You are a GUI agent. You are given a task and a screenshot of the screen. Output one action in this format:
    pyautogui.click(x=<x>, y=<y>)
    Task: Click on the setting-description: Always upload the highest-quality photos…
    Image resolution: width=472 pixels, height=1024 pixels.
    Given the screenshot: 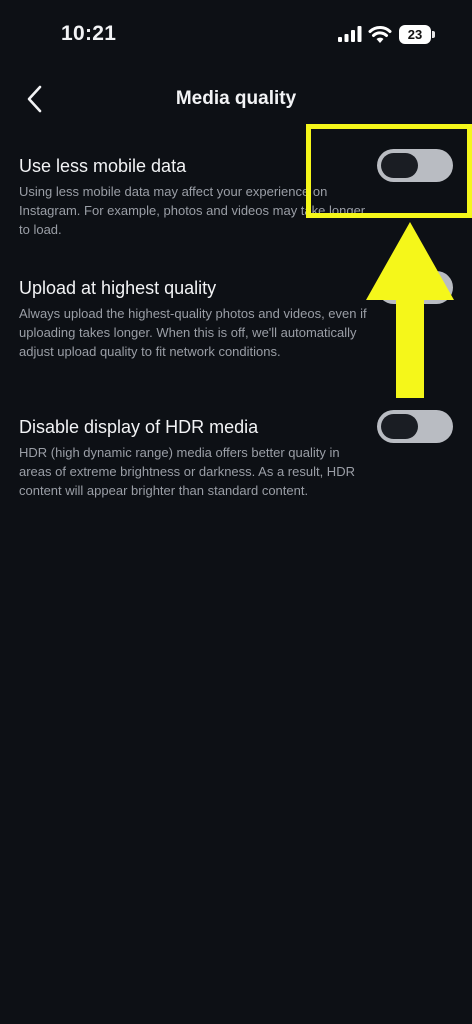 What is the action you would take?
    pyautogui.click(x=193, y=332)
    